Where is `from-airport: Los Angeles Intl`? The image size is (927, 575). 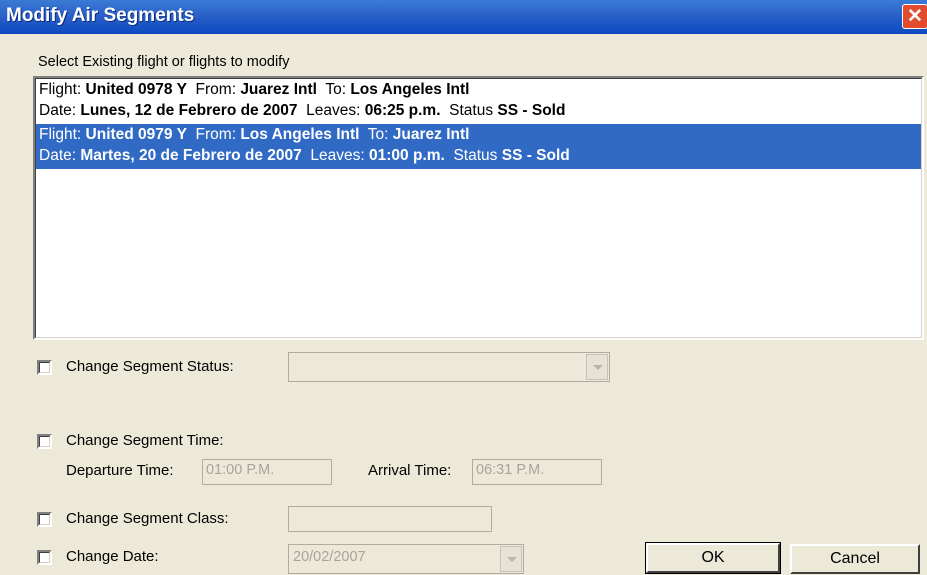 from-airport: Los Angeles Intl is located at coordinates (300, 134).